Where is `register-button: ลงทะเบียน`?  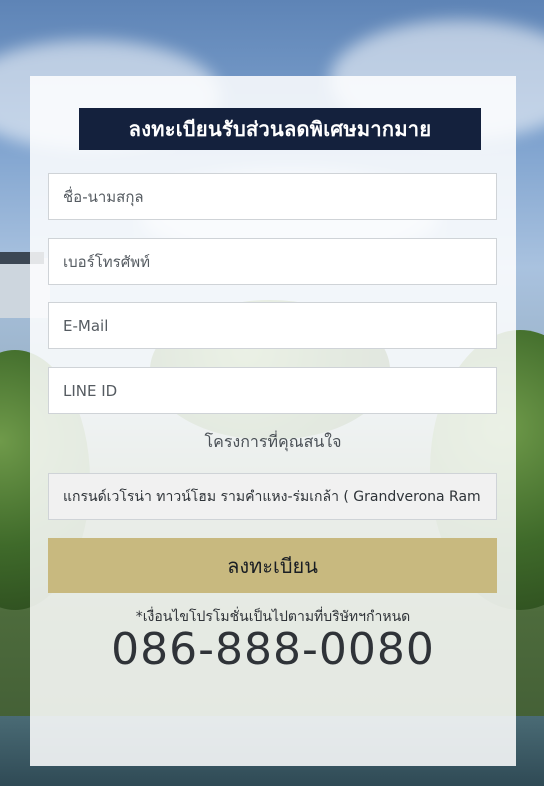
register-button: ลงทะเบียน is located at coordinates (272, 565).